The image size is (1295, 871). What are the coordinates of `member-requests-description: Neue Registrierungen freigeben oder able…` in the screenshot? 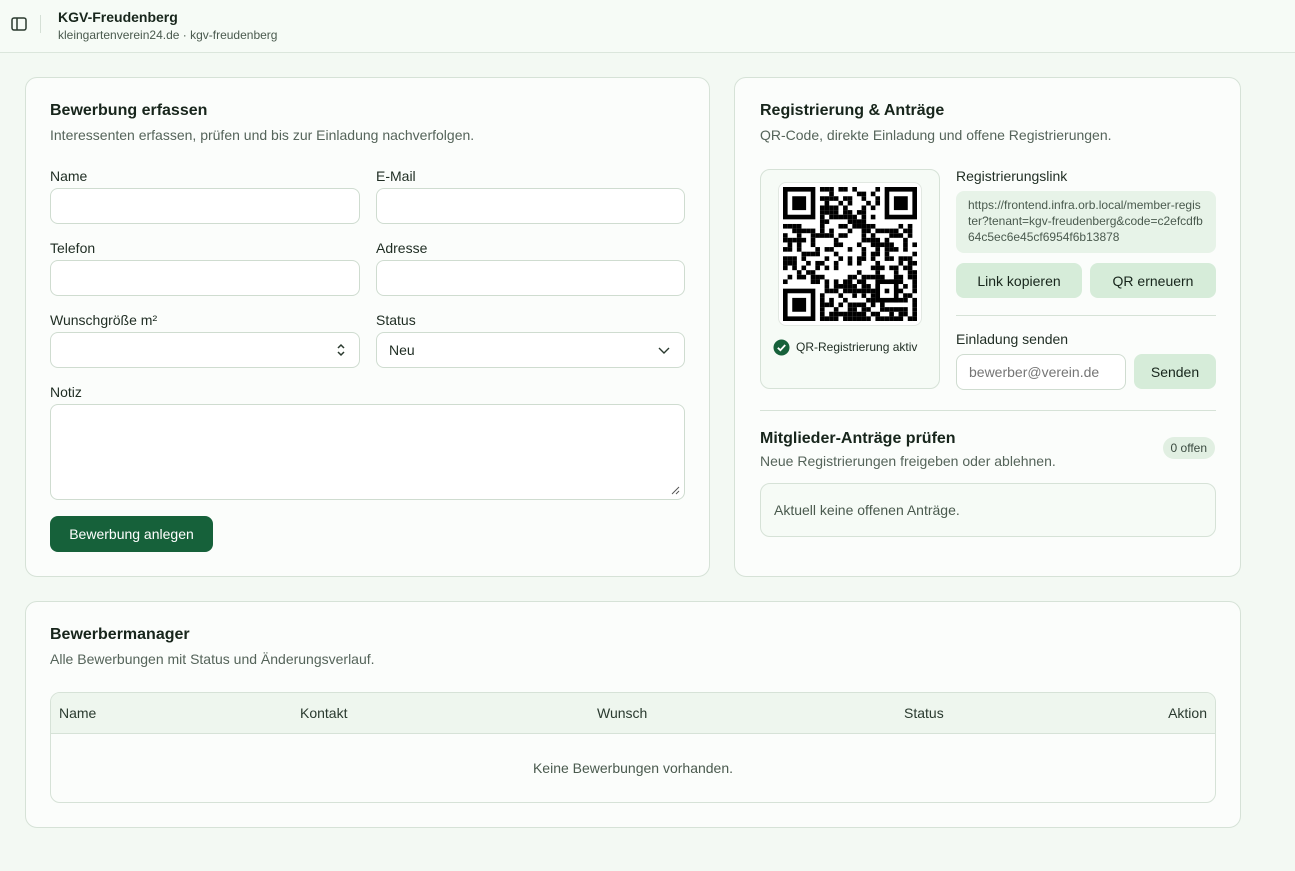 It's located at (908, 461).